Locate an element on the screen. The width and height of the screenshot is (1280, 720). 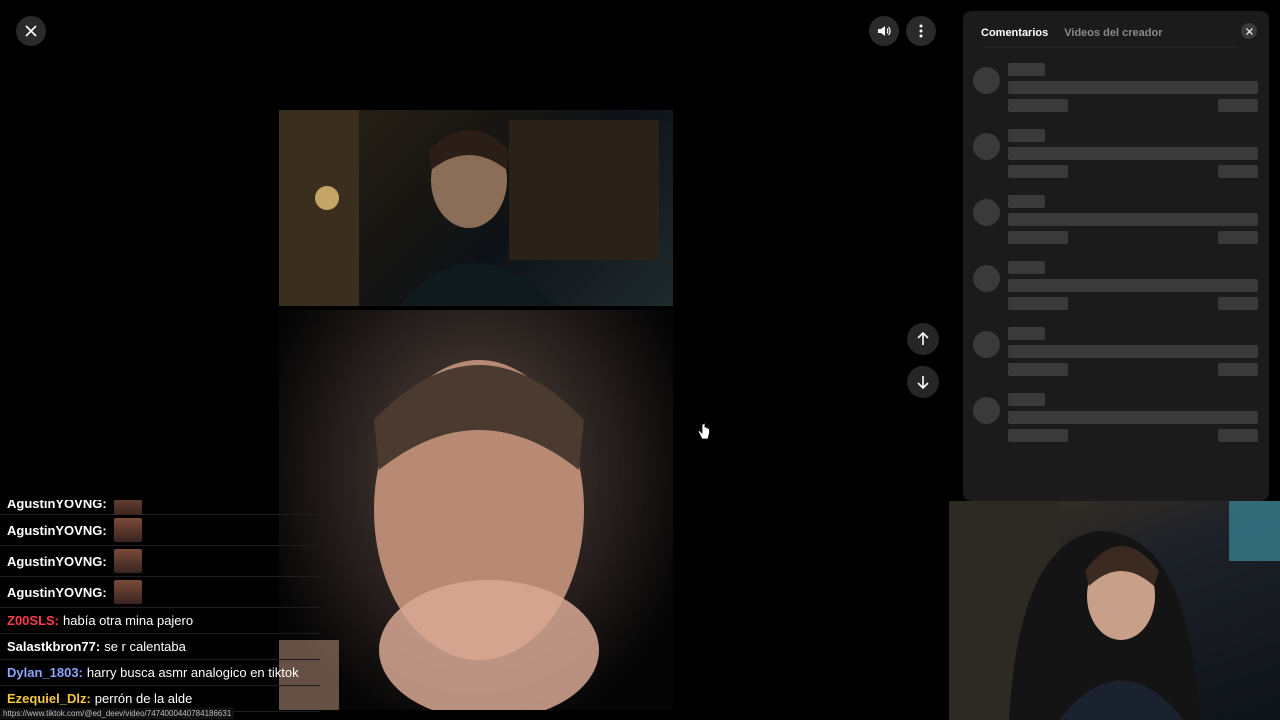
arrow-up-icon is located at coordinates (923, 338).